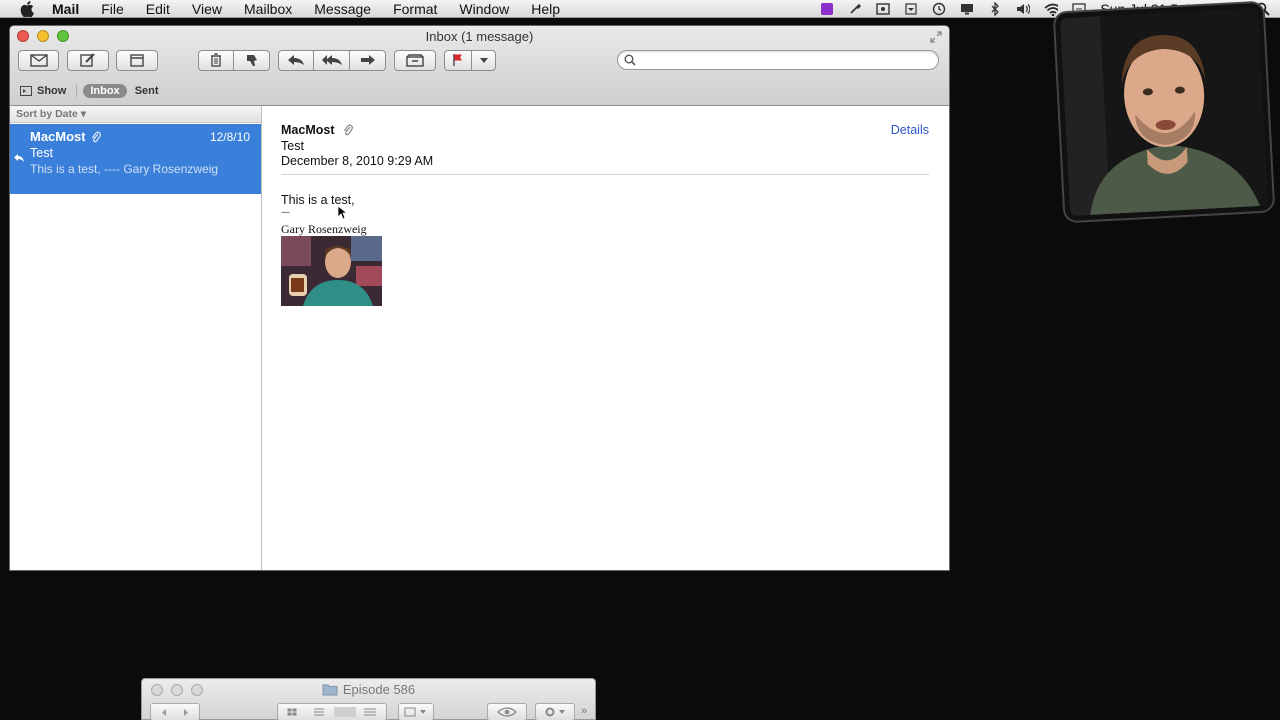 Image resolution: width=1280 pixels, height=720 pixels. I want to click on display-icon, so click(967, 9).